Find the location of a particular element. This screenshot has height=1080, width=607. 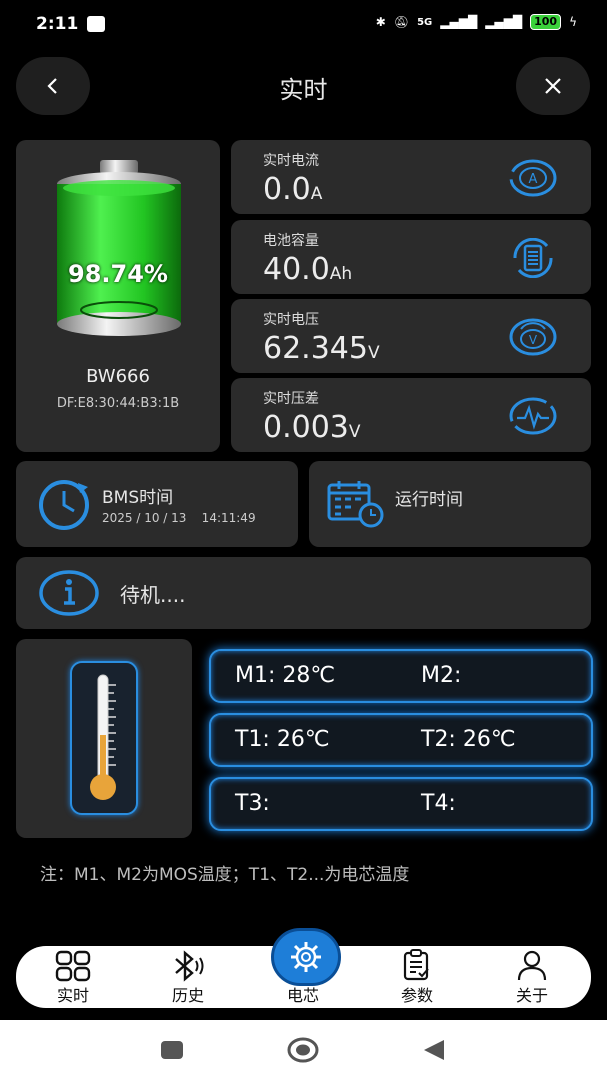

voltage-diff-card: 实时压差 0.003V is located at coordinates (411, 415).